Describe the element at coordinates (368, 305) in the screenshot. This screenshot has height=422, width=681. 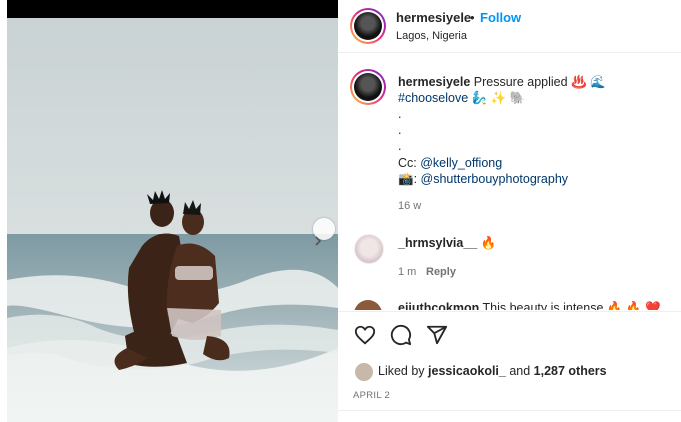
I see `partial-comment-avatar` at that location.